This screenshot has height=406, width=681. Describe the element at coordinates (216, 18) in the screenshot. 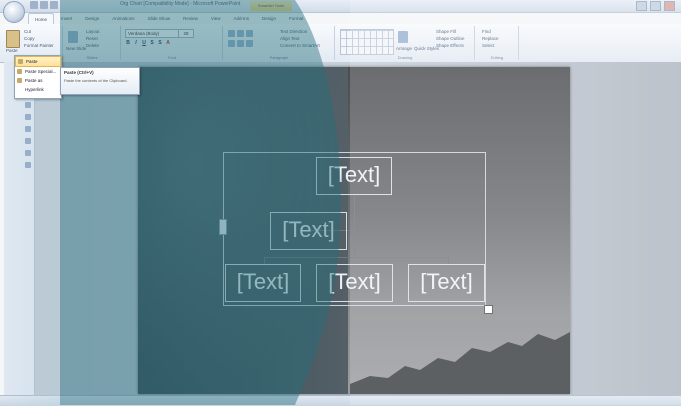

I see `tab-view: View` at that location.